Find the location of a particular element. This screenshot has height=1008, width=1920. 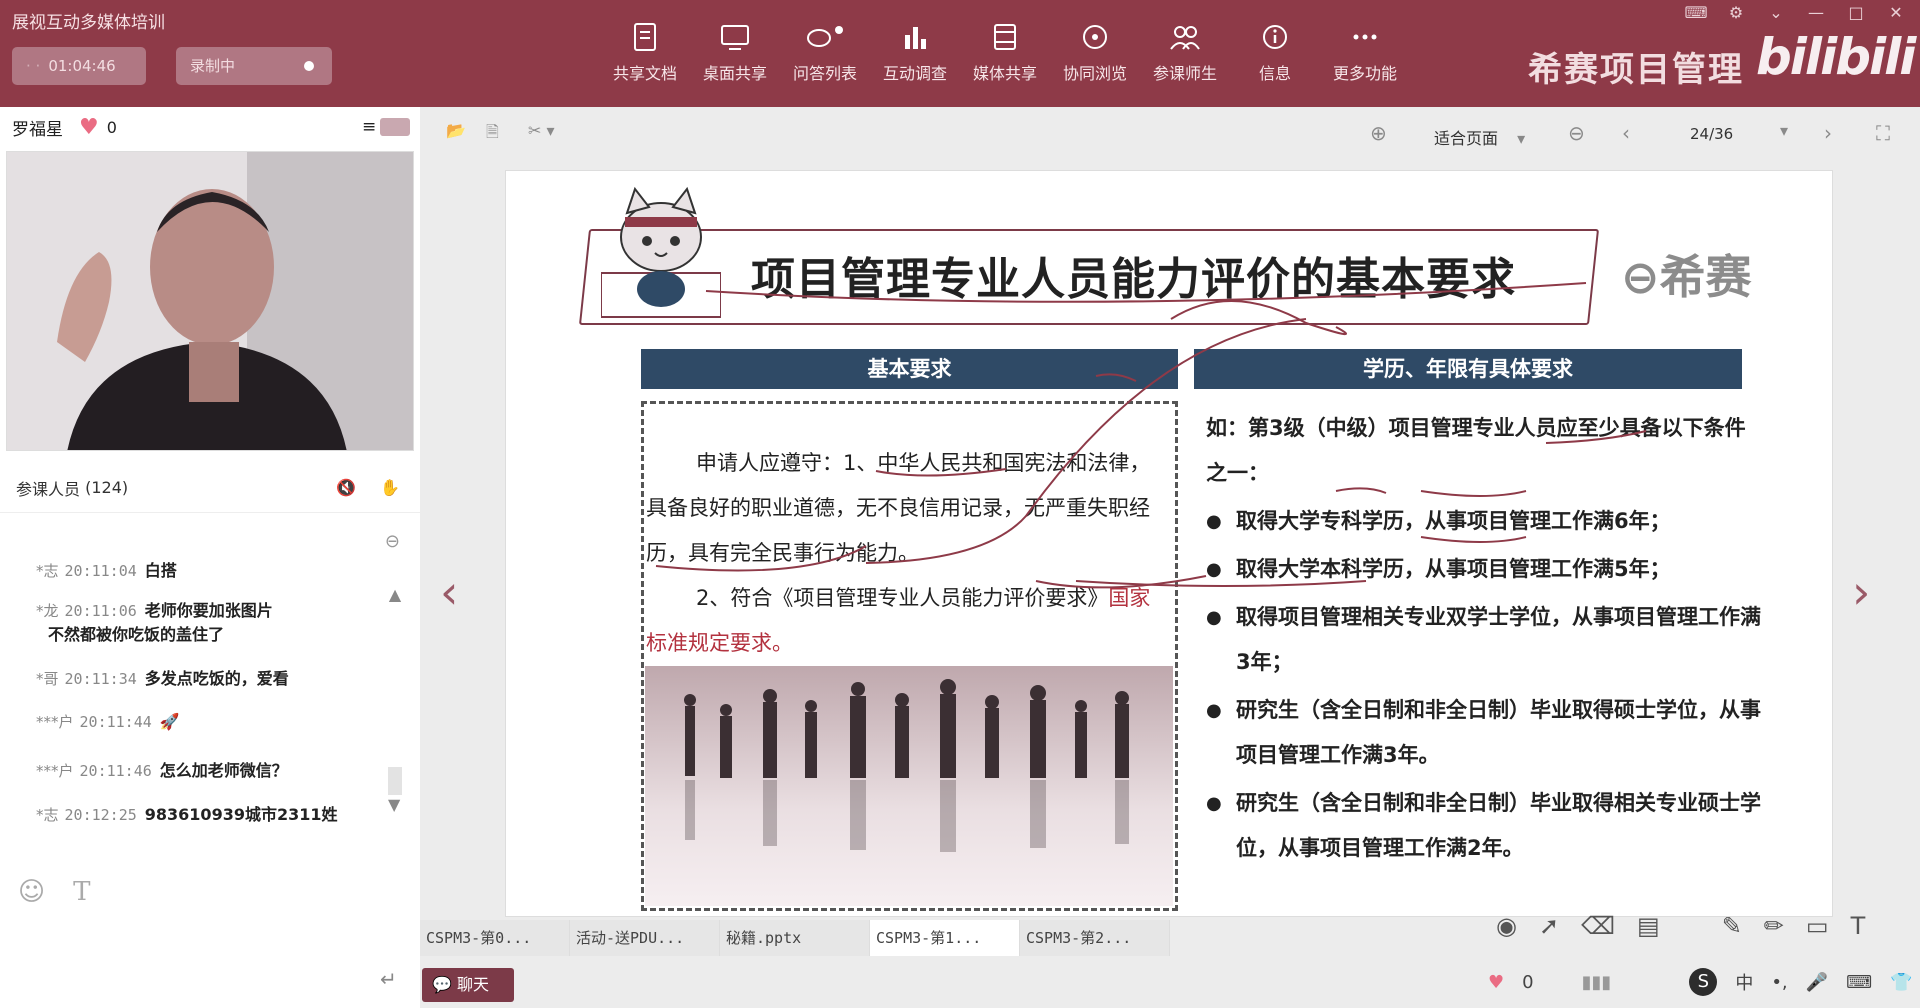

cursor-icon: ➚ is located at coordinates (1549, 926).